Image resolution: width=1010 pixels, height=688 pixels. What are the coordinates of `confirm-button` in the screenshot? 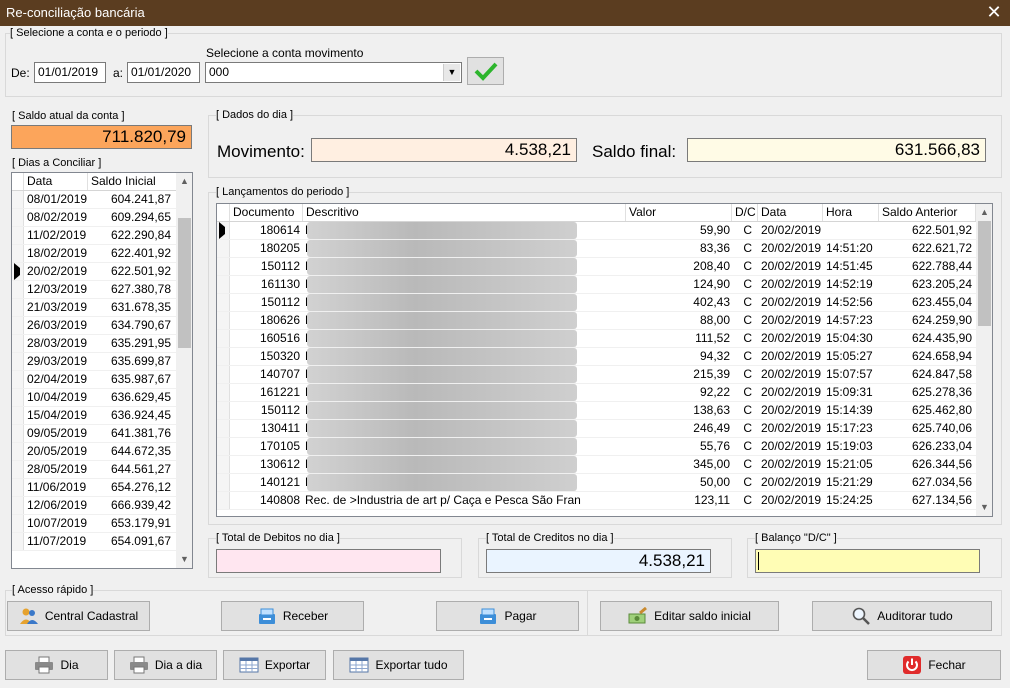 It's located at (485, 71).